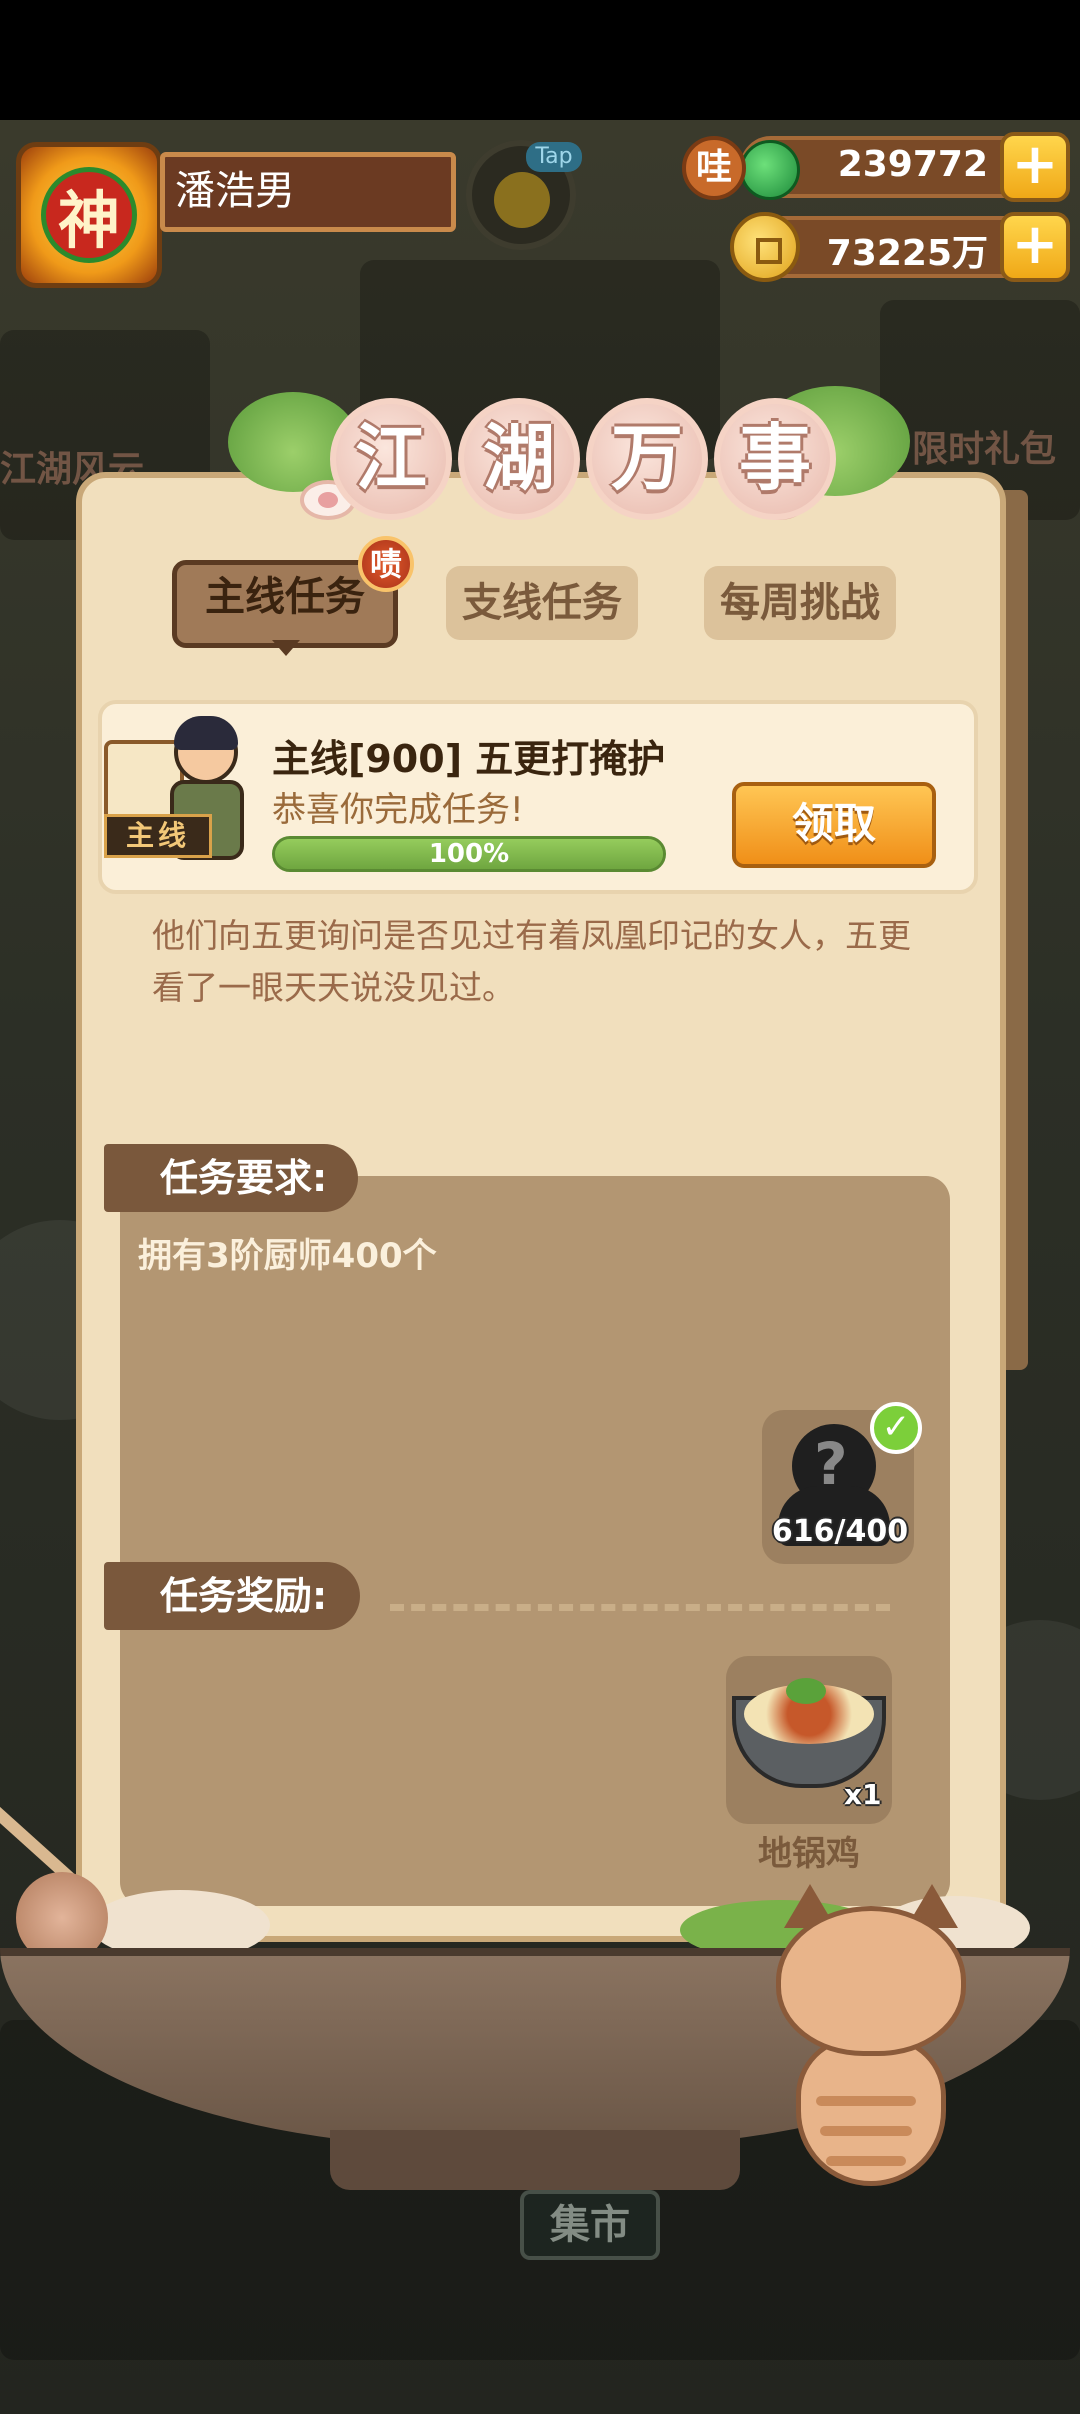 The image size is (1080, 2414). What do you see at coordinates (308, 192) in the screenshot?
I see `player-name: 潘浩男` at bounding box center [308, 192].